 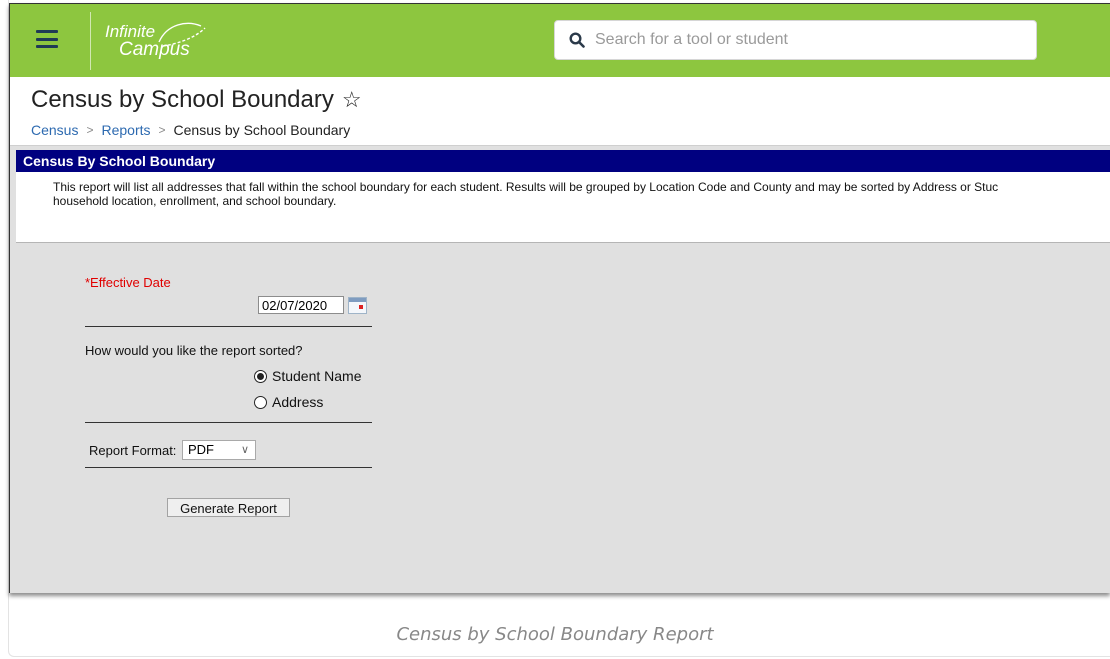 What do you see at coordinates (182, 34) in the screenshot?
I see `logo-swoosh-icon` at bounding box center [182, 34].